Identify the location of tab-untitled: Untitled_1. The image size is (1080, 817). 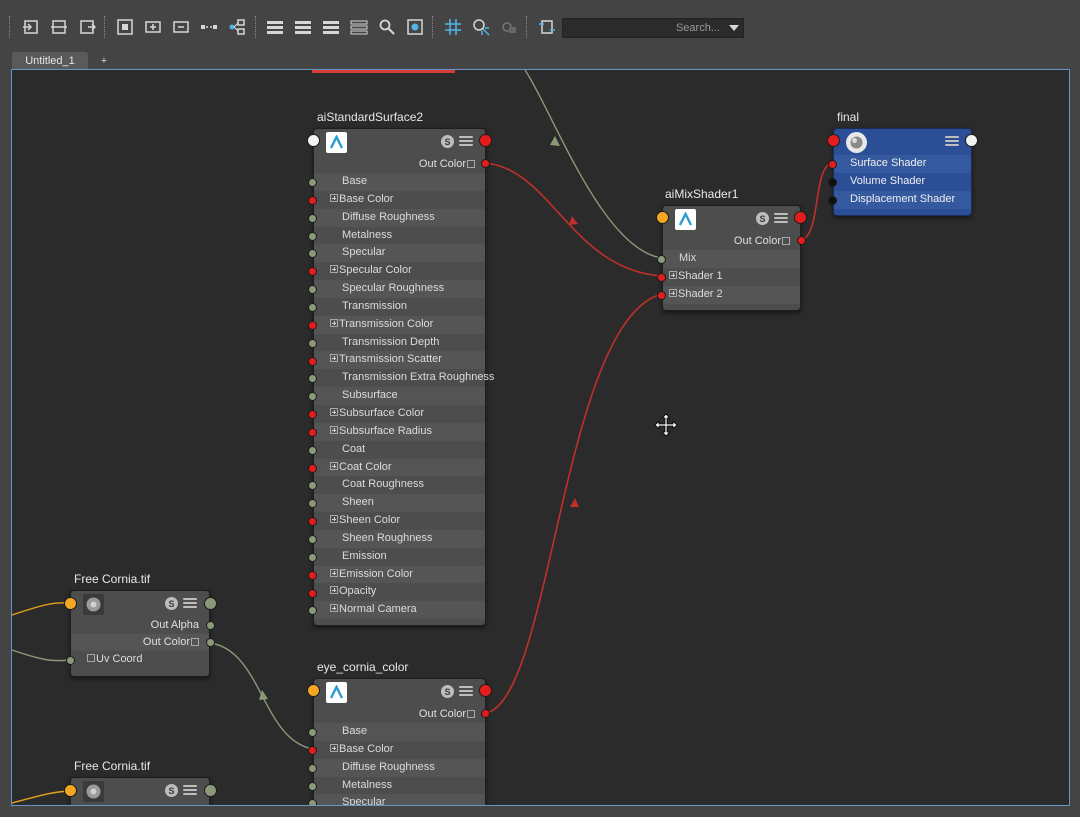
(50, 61).